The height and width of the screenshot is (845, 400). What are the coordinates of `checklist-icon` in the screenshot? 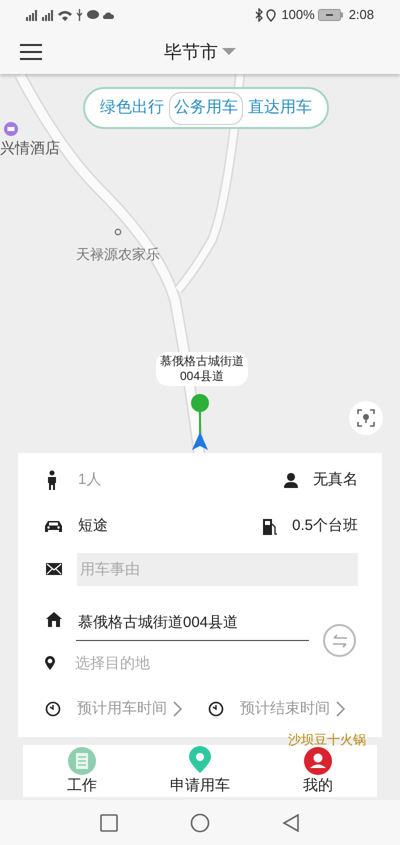 It's located at (82, 761).